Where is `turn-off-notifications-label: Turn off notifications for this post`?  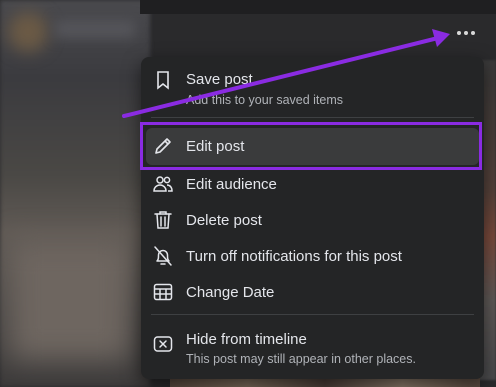 turn-off-notifications-label: Turn off notifications for this post is located at coordinates (294, 256).